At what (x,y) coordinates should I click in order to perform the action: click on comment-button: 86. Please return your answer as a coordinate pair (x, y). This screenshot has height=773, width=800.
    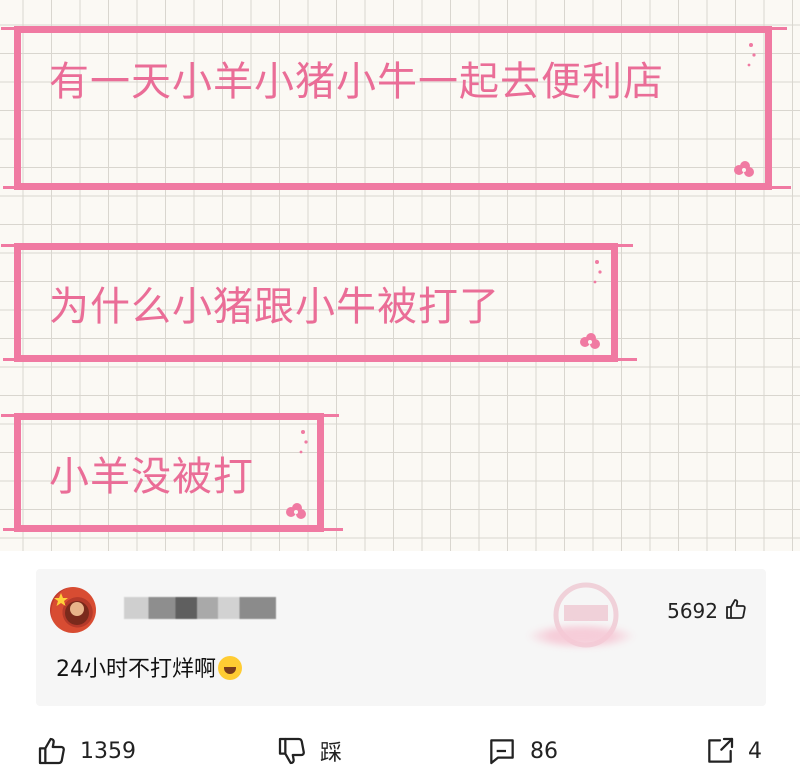
    Looking at the image, I should click on (522, 751).